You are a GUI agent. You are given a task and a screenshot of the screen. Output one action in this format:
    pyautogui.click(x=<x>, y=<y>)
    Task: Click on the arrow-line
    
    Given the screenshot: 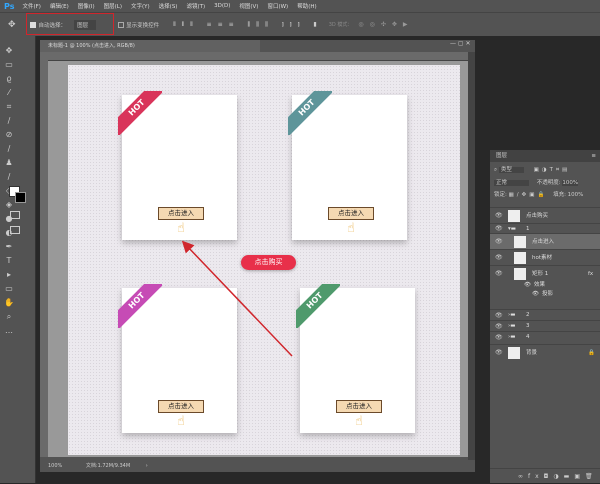 What is the action you would take?
    pyautogui.click(x=237, y=298)
    